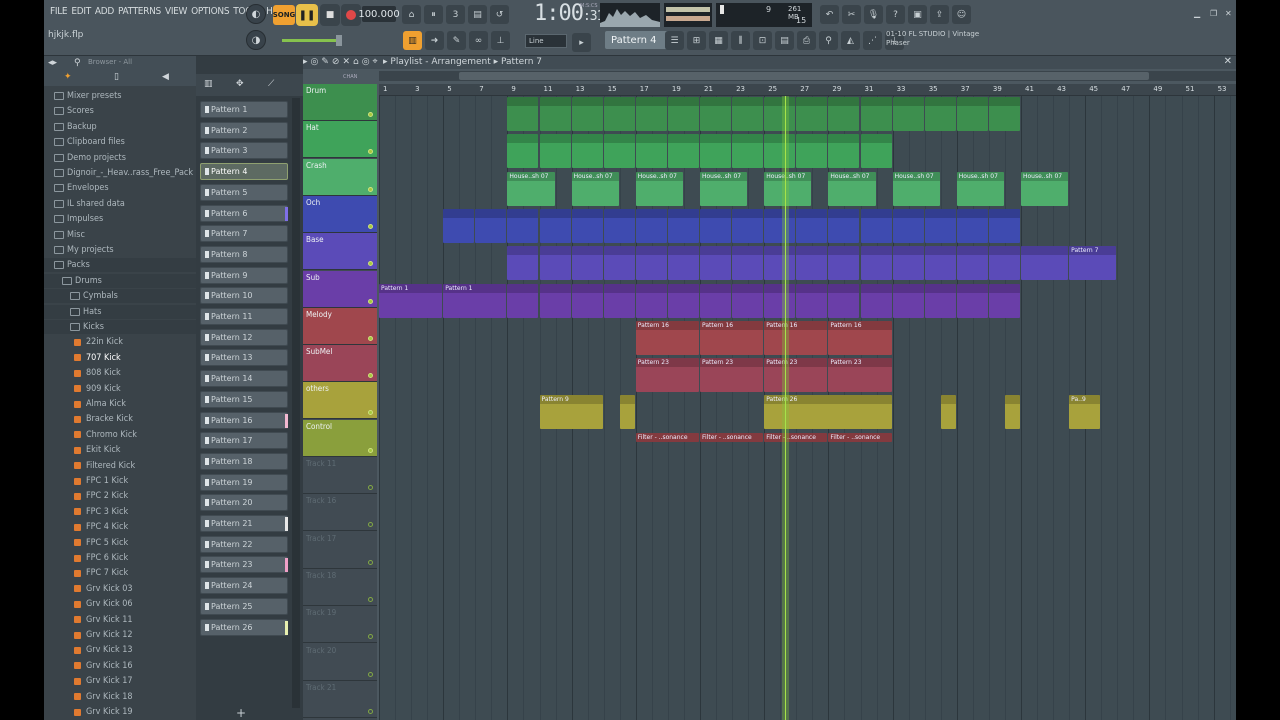  I want to click on playhead, so click(785, 402).